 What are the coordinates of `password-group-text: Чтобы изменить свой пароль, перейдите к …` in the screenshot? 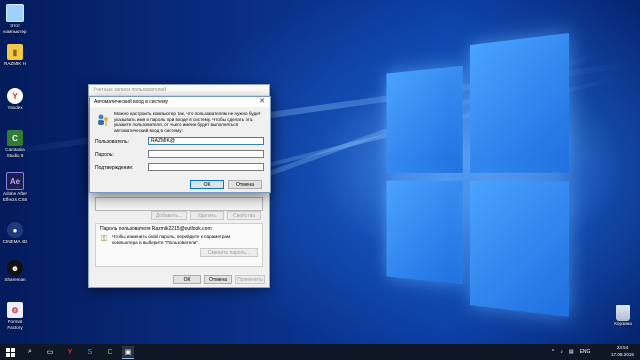 It's located at (171, 239).